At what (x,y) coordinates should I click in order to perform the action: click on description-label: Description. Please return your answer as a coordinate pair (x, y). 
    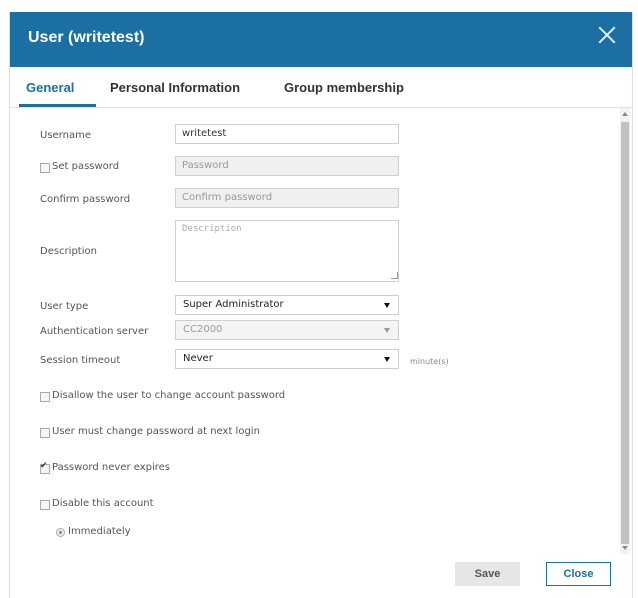
    Looking at the image, I should click on (68, 251).